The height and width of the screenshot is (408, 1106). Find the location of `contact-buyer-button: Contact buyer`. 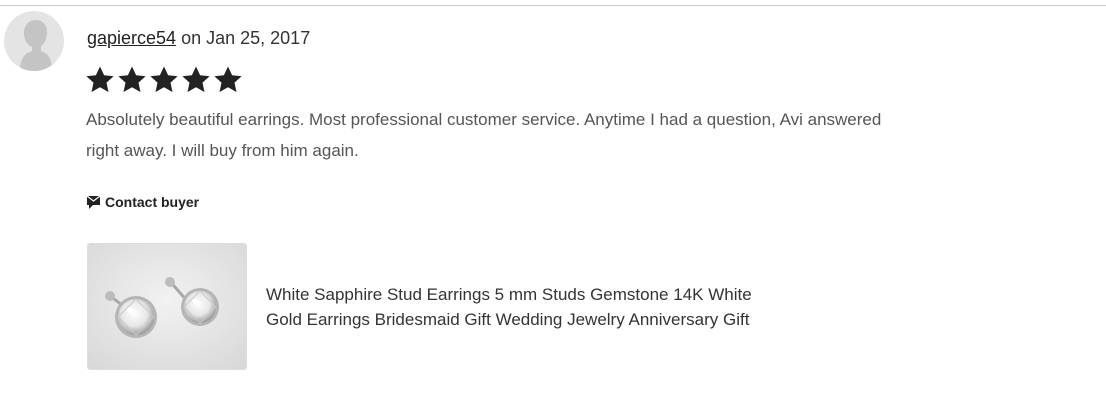

contact-buyer-button: Contact buyer is located at coordinates (142, 202).